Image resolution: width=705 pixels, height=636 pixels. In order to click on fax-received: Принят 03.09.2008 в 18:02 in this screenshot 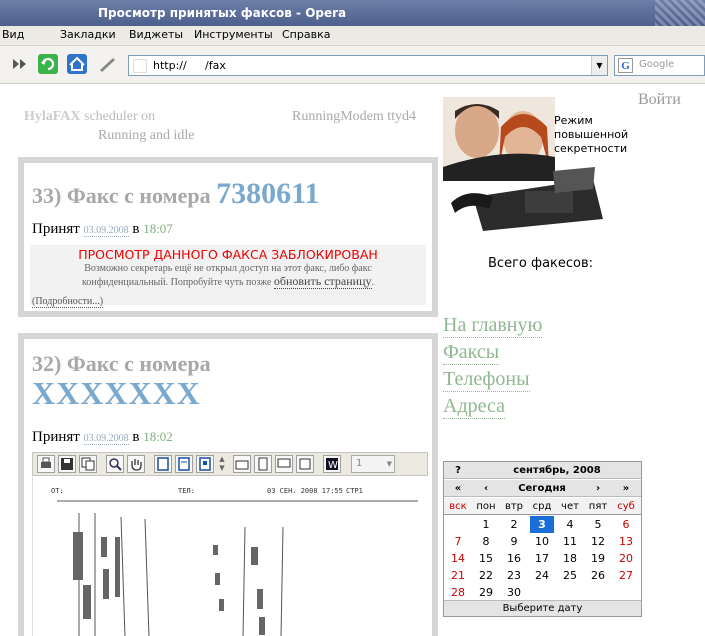, I will do `click(102, 437)`.